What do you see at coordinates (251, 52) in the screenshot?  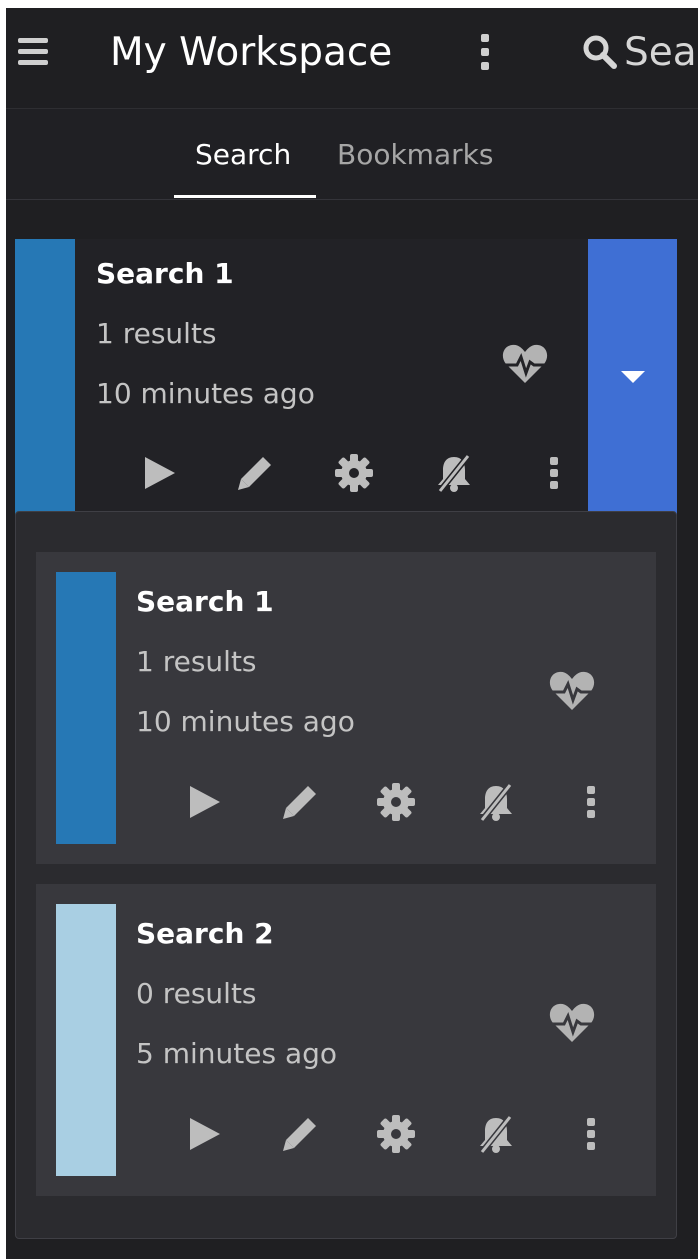 I see `workspace-title: My Workspace` at bounding box center [251, 52].